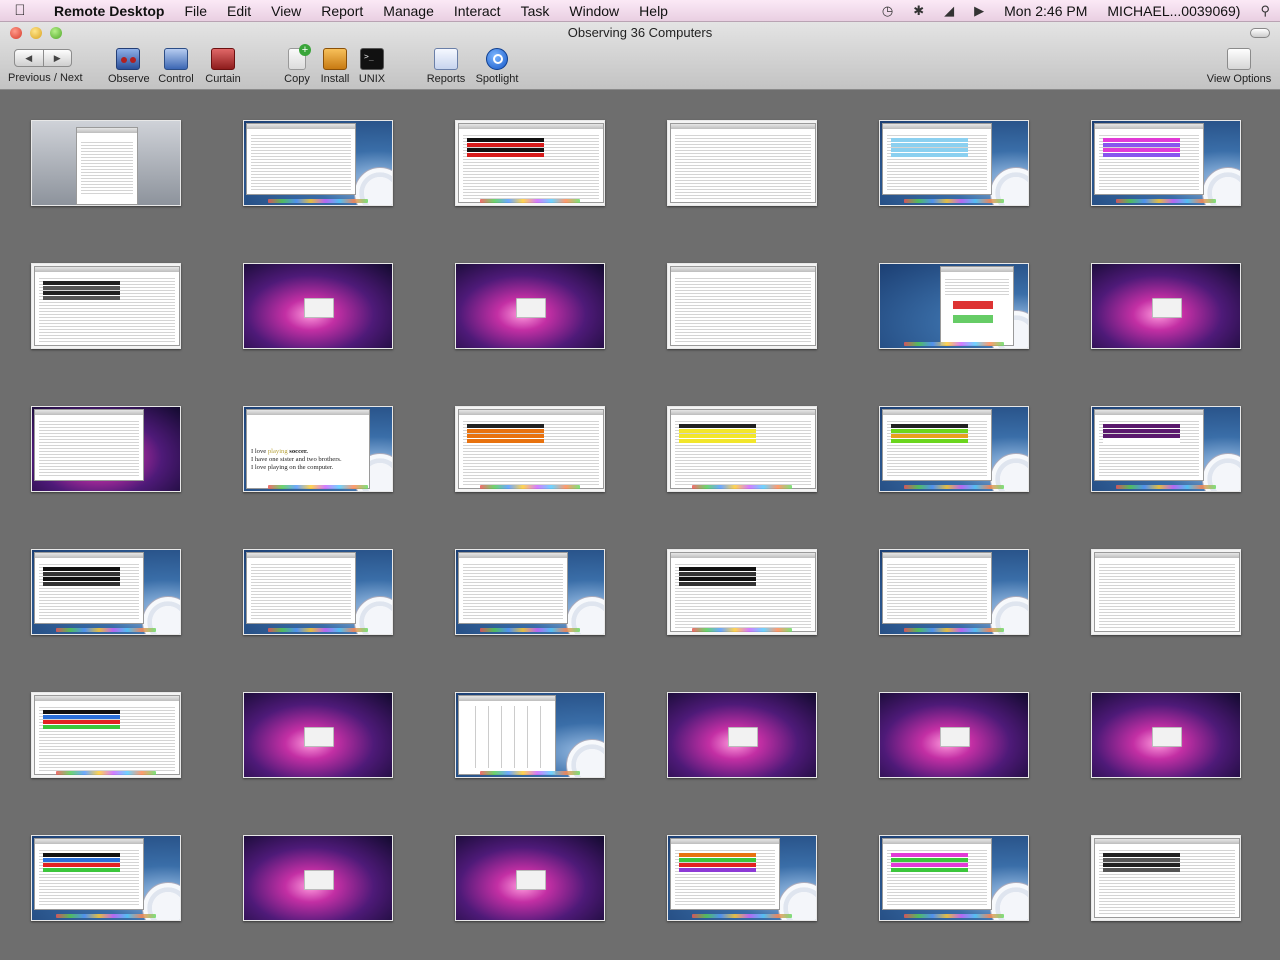 This screenshot has height=960, width=1280. I want to click on doc-line3: I love playing on the computer., so click(292, 467).